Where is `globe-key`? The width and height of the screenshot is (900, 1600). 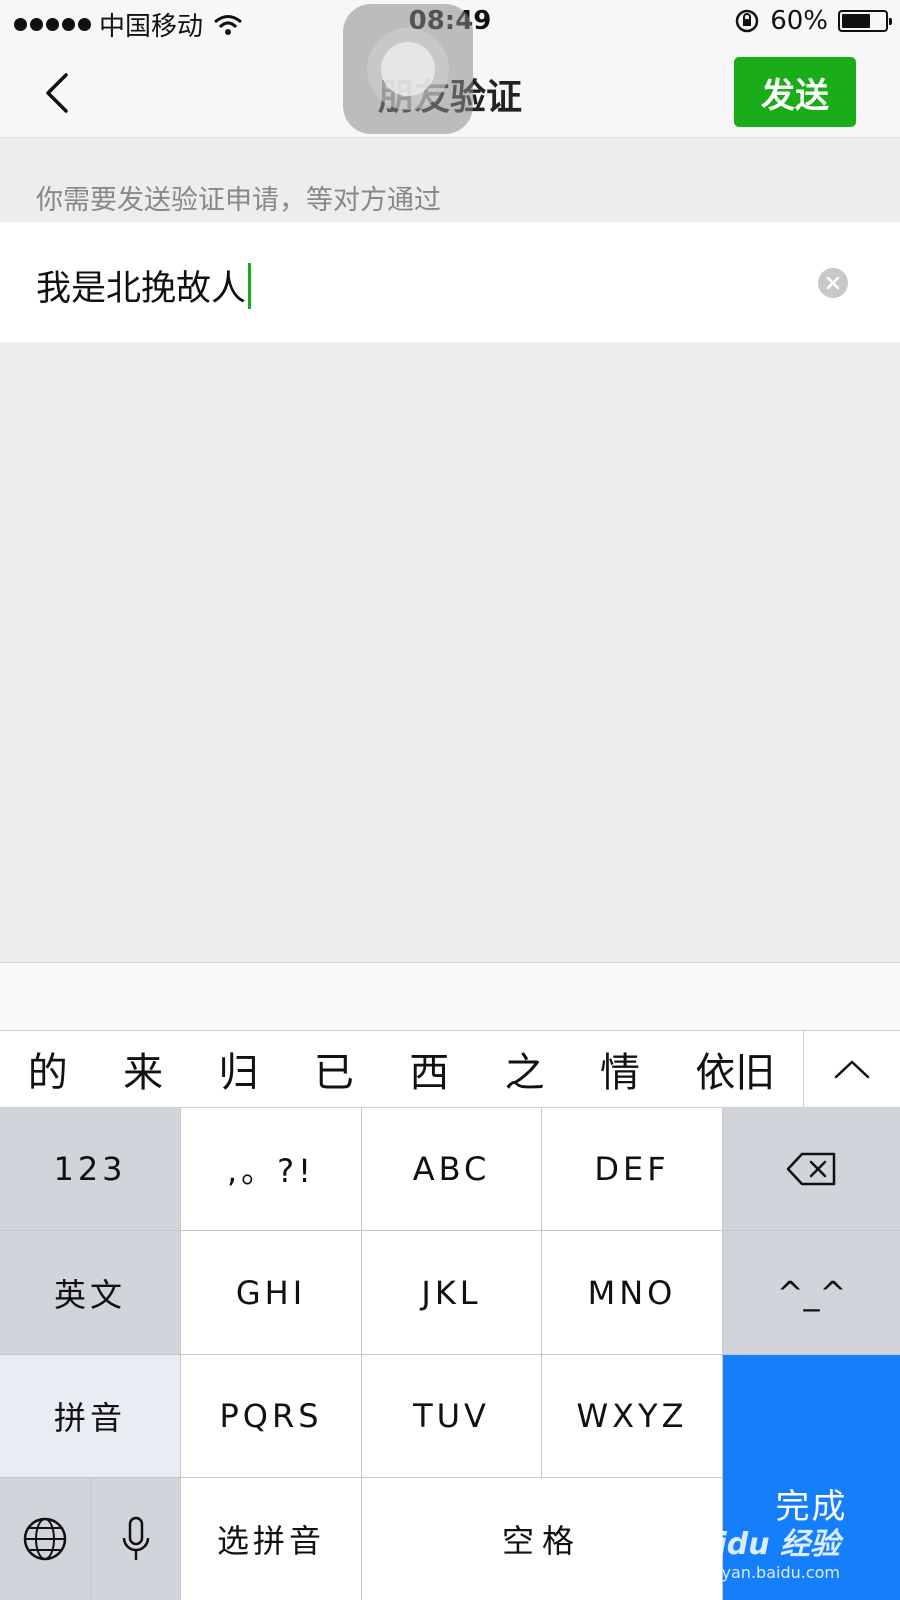 globe-key is located at coordinates (45, 1539).